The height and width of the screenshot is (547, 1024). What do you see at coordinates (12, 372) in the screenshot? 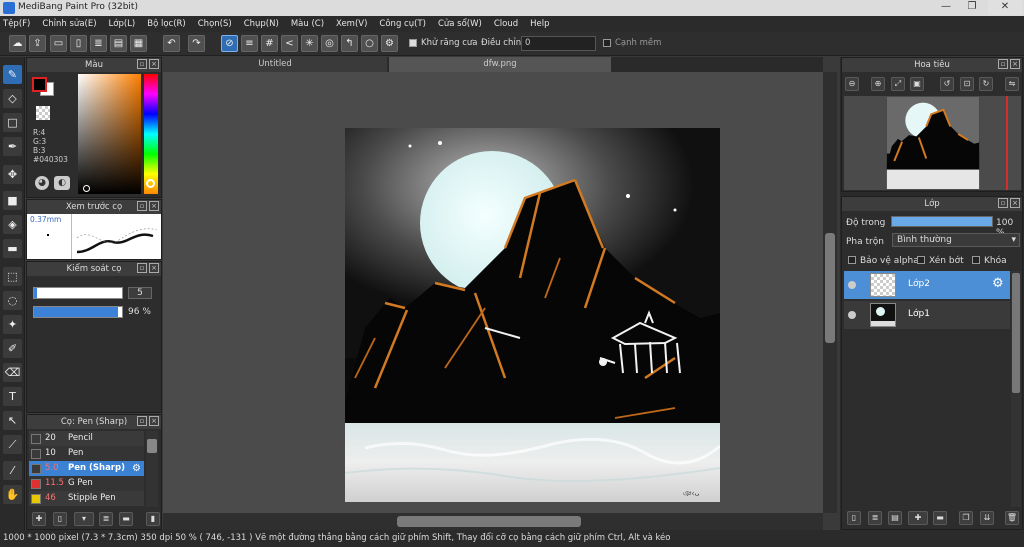
I see `select-eraser-icon: ⌫` at bounding box center [12, 372].